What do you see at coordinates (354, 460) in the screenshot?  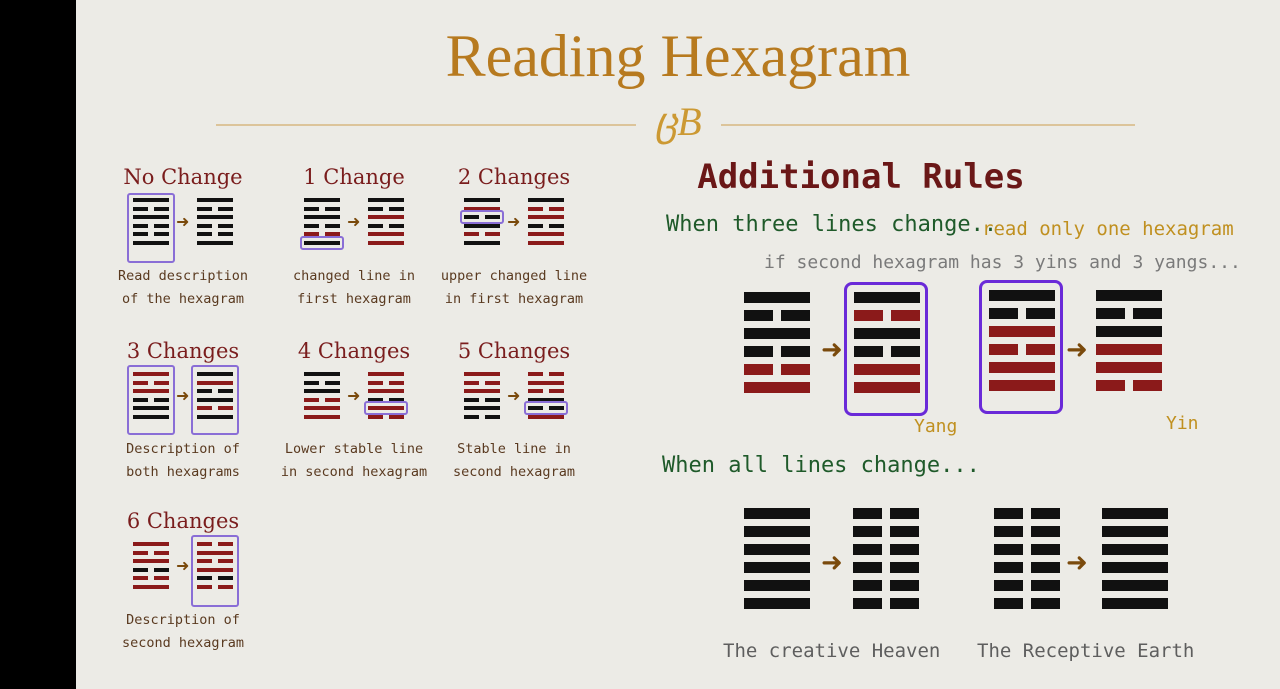 I see `case-caption-4-changes: Lower stable line in second hexagram` at bounding box center [354, 460].